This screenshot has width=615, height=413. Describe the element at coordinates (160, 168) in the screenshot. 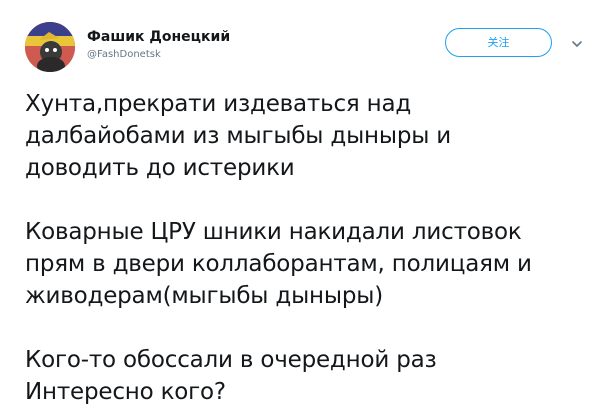

I see `tweet-line: доводить до истерики` at that location.